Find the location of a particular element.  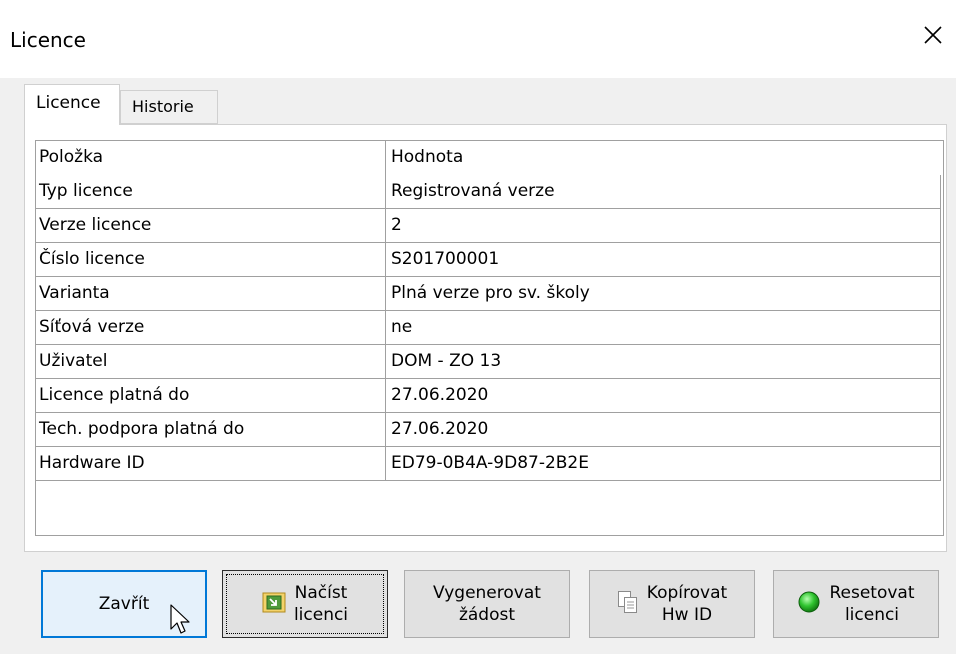

close-button-label: Zavřít is located at coordinates (124, 604).